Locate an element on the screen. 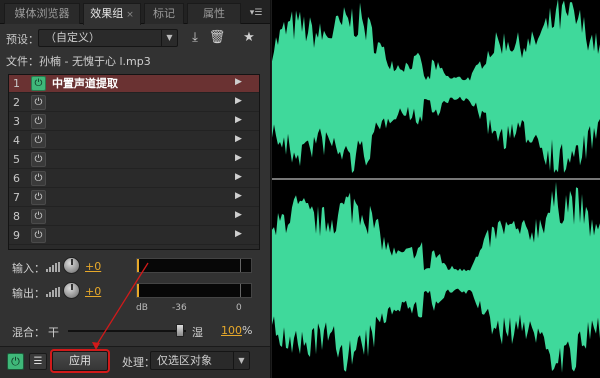 Image resolution: width=600 pixels, height=378 pixels. slot-number: 7 is located at coordinates (16, 197).